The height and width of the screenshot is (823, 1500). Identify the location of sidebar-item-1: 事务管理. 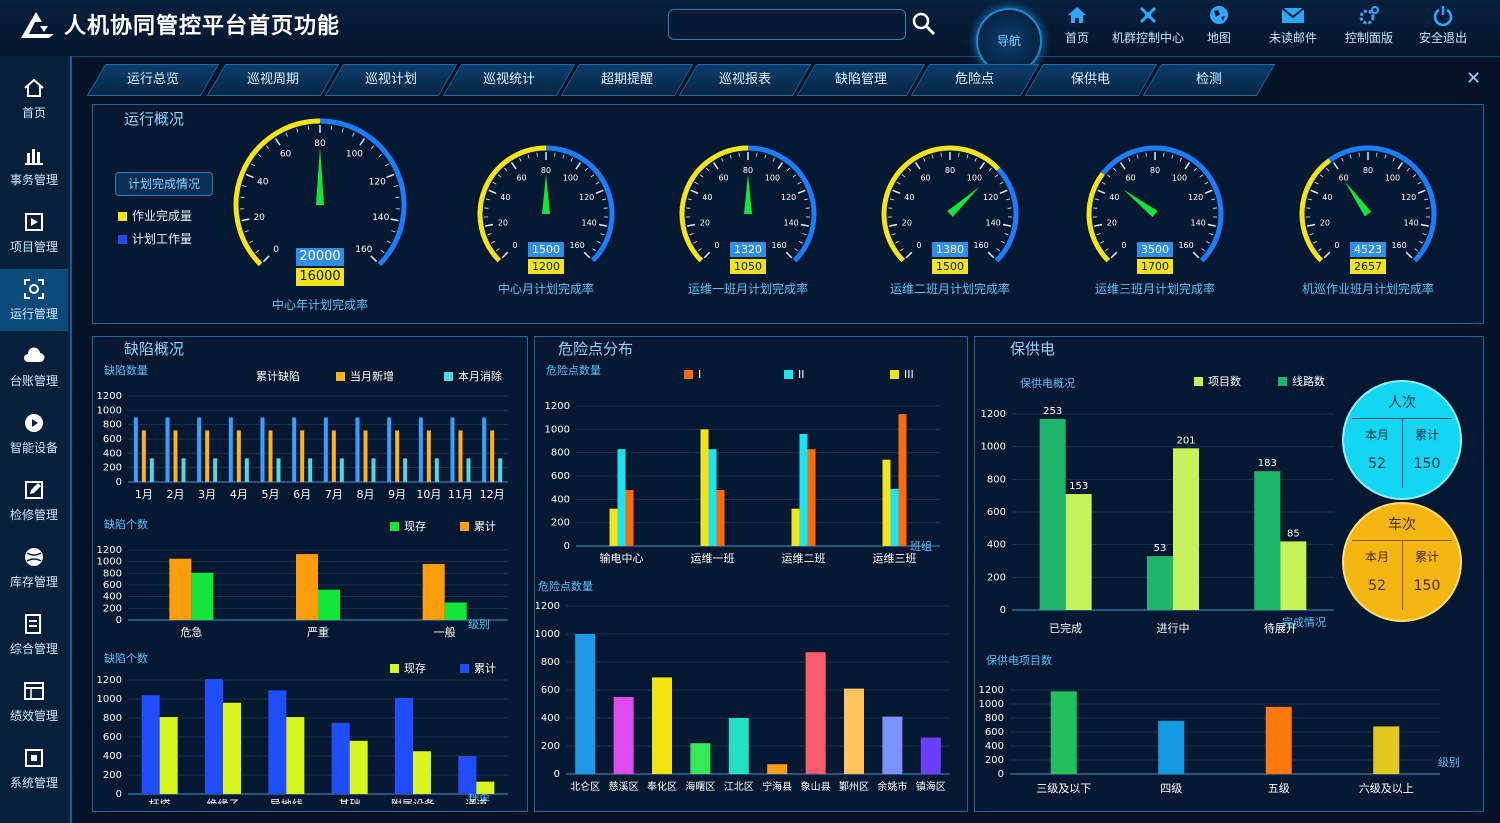
(34, 166).